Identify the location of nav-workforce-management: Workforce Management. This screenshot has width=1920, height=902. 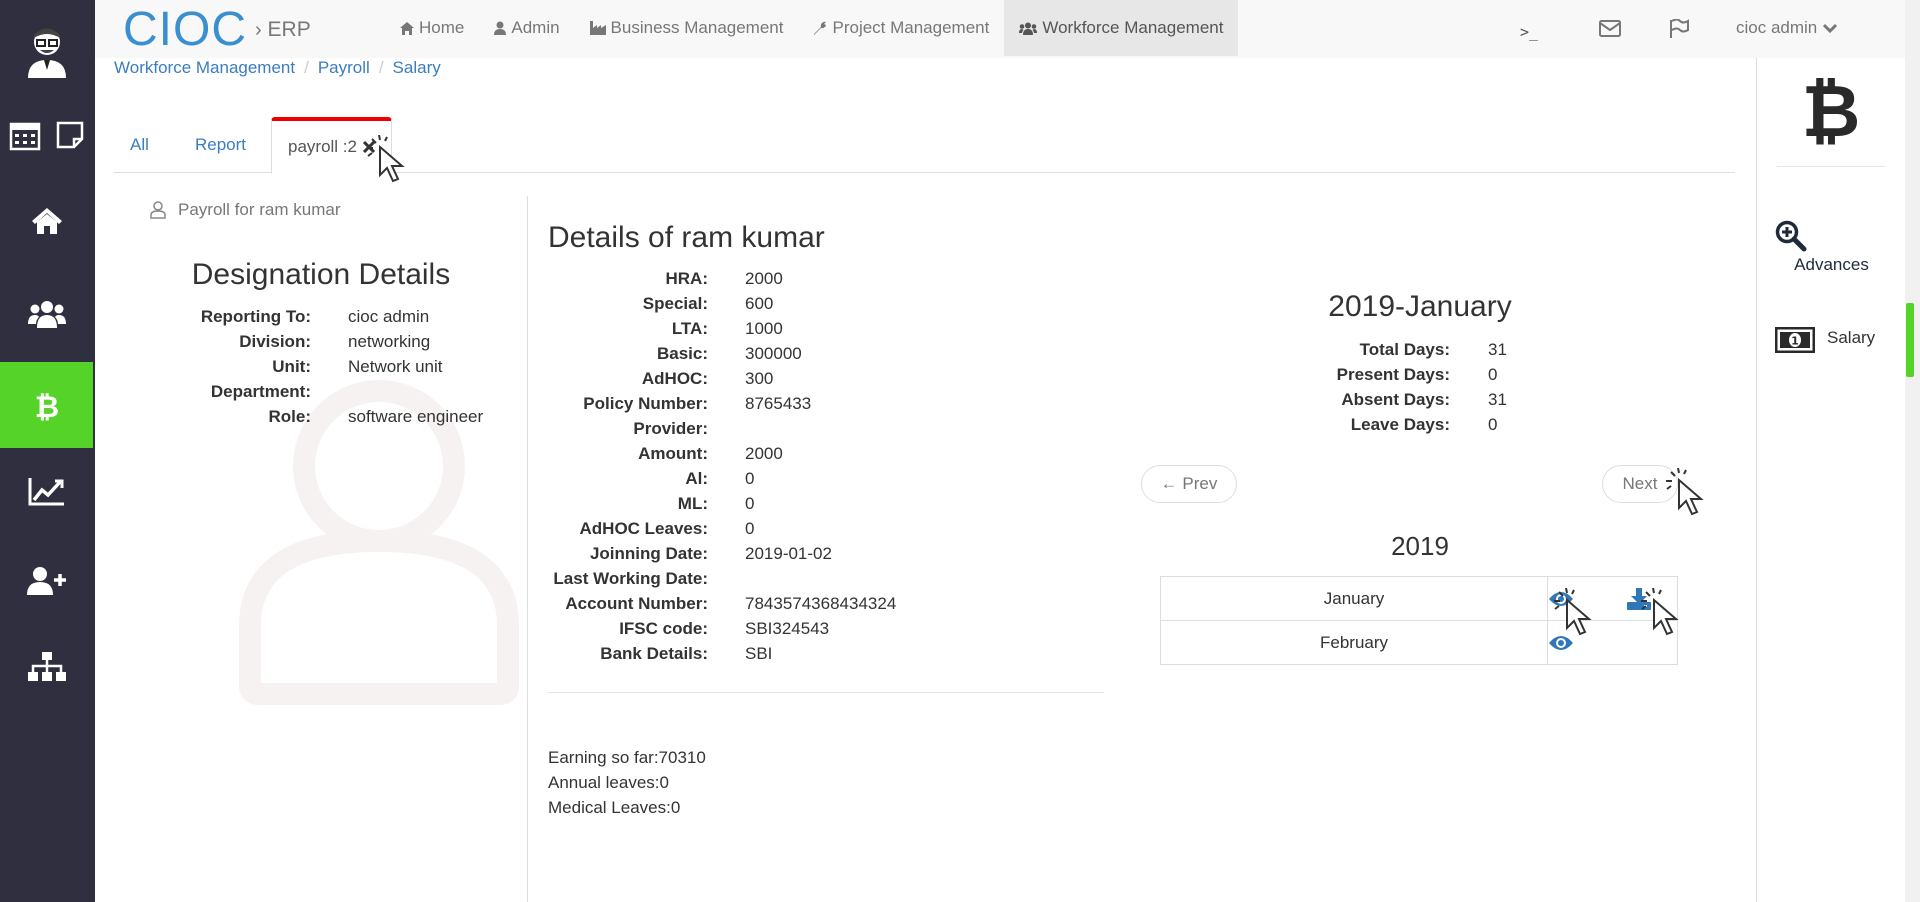
(1121, 28).